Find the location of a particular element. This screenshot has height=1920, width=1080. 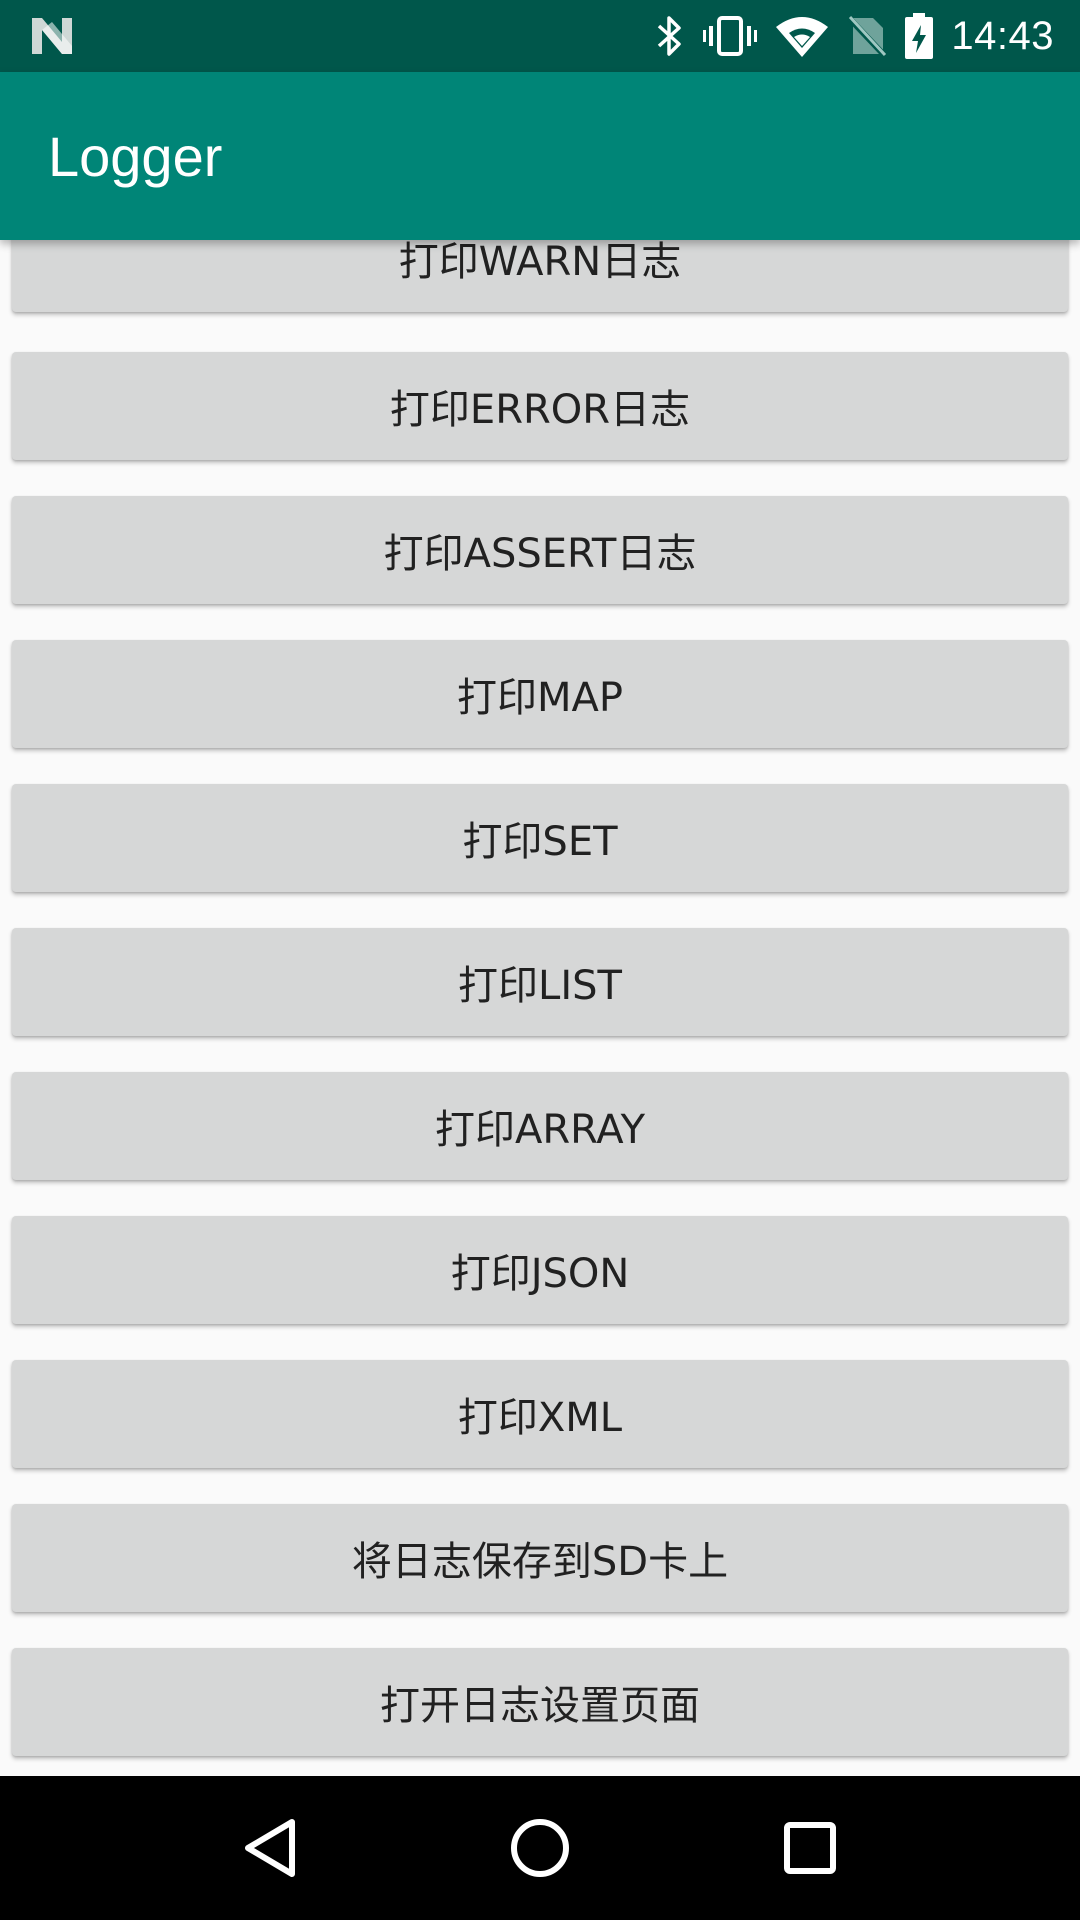

open-log-settings-button: 打开日志设置页面 is located at coordinates (540, 1702).